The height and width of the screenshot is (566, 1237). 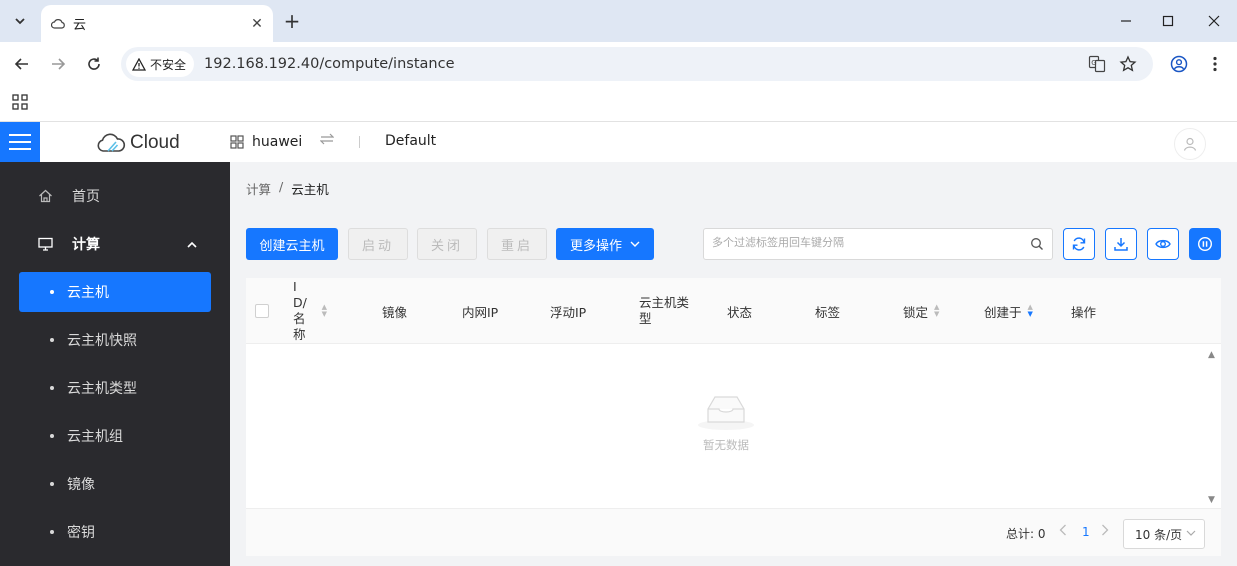 I want to click on home-icon, so click(x=45, y=196).